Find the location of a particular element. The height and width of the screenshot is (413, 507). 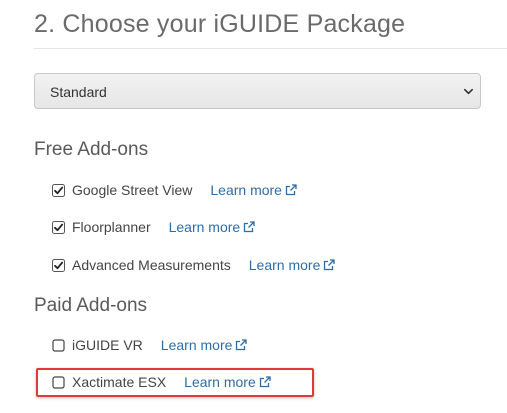

page-title: 2. Choose your iGUIDE Package is located at coordinates (220, 24).